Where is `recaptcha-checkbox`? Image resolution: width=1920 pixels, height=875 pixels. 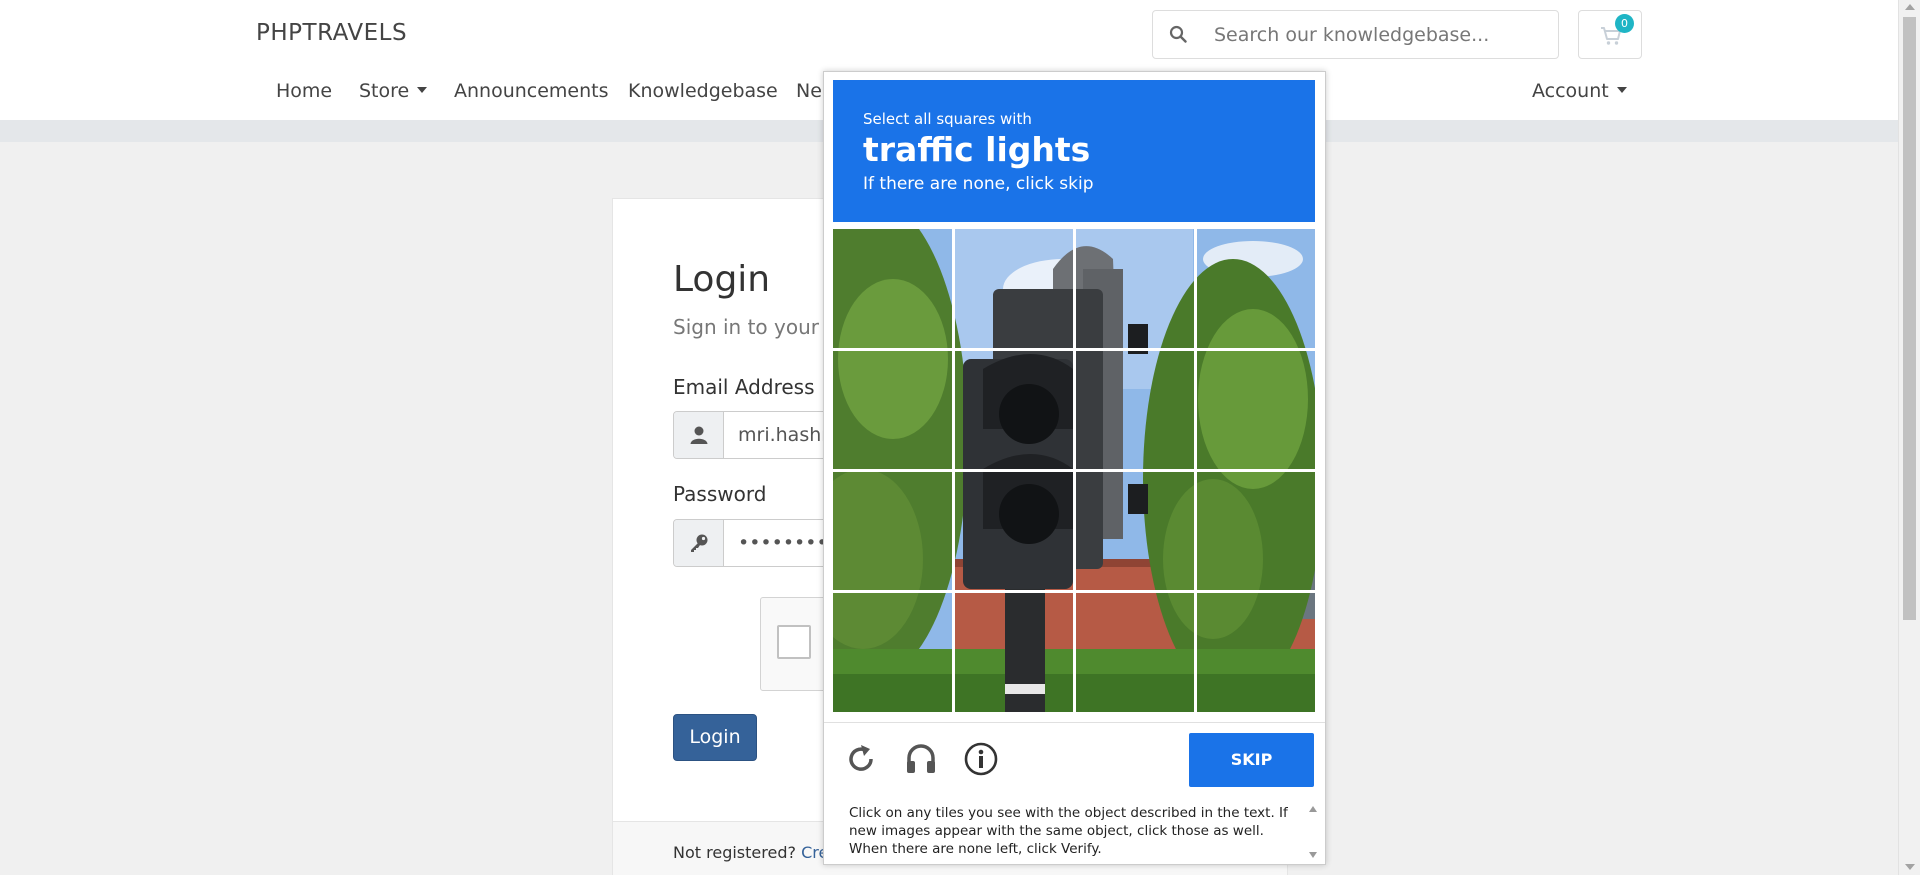
recaptcha-checkbox is located at coordinates (794, 642).